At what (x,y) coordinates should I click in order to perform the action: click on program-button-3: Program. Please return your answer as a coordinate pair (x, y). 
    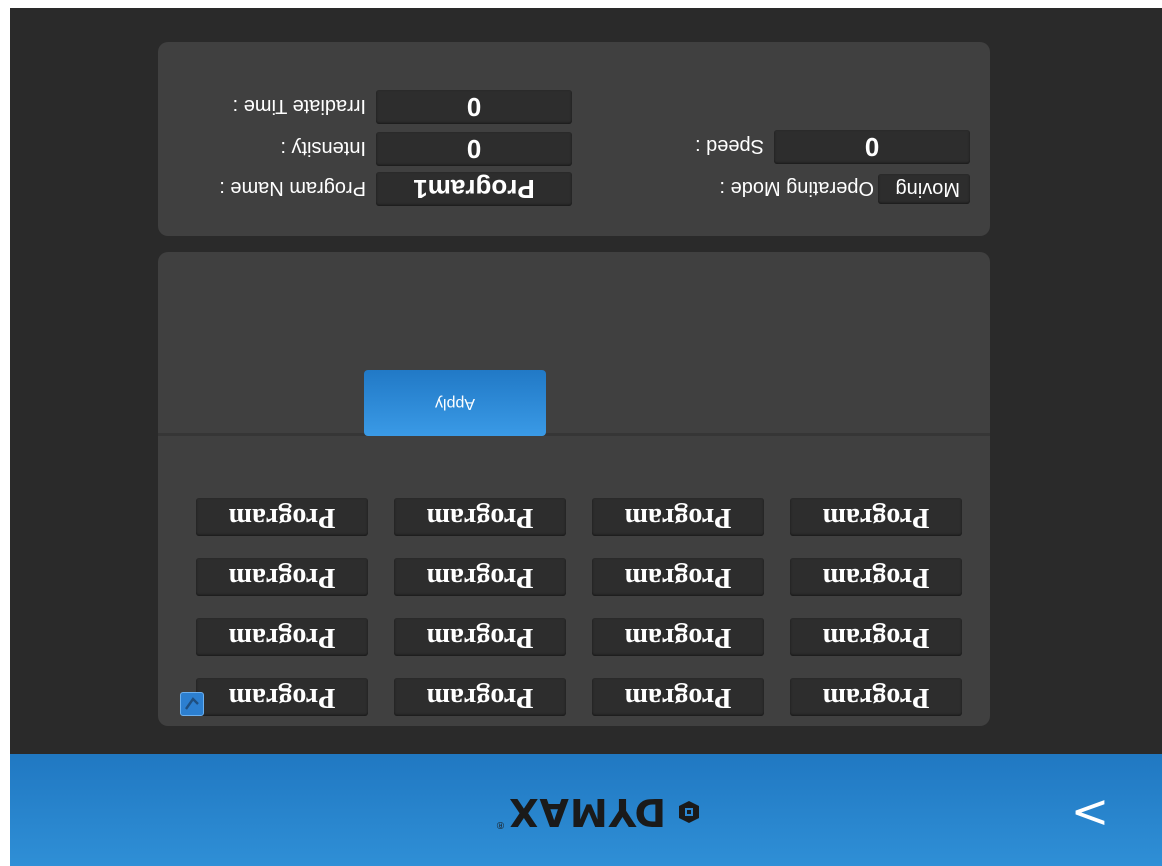
    Looking at the image, I should click on (480, 697).